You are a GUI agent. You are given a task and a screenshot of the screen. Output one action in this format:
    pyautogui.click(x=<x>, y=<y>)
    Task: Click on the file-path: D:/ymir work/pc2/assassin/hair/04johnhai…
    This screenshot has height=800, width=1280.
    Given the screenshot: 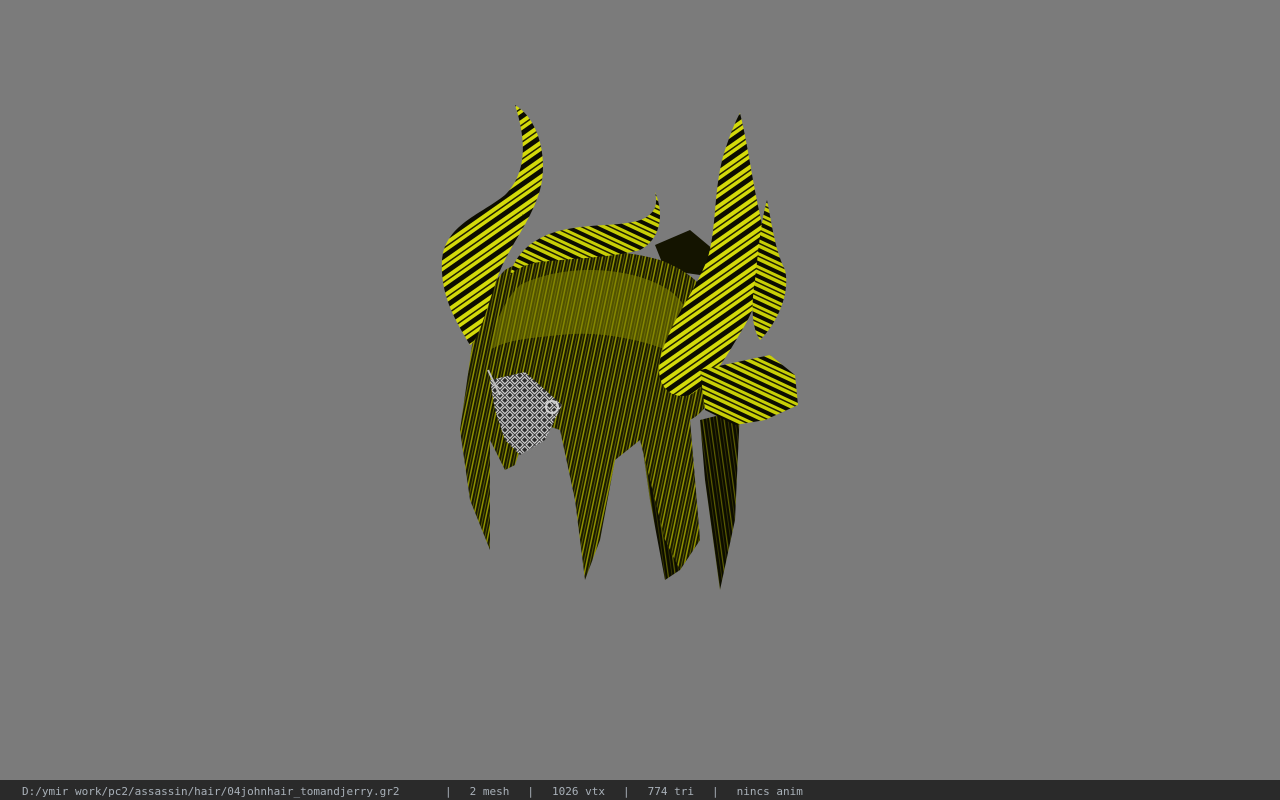 What is the action you would take?
    pyautogui.click(x=211, y=791)
    